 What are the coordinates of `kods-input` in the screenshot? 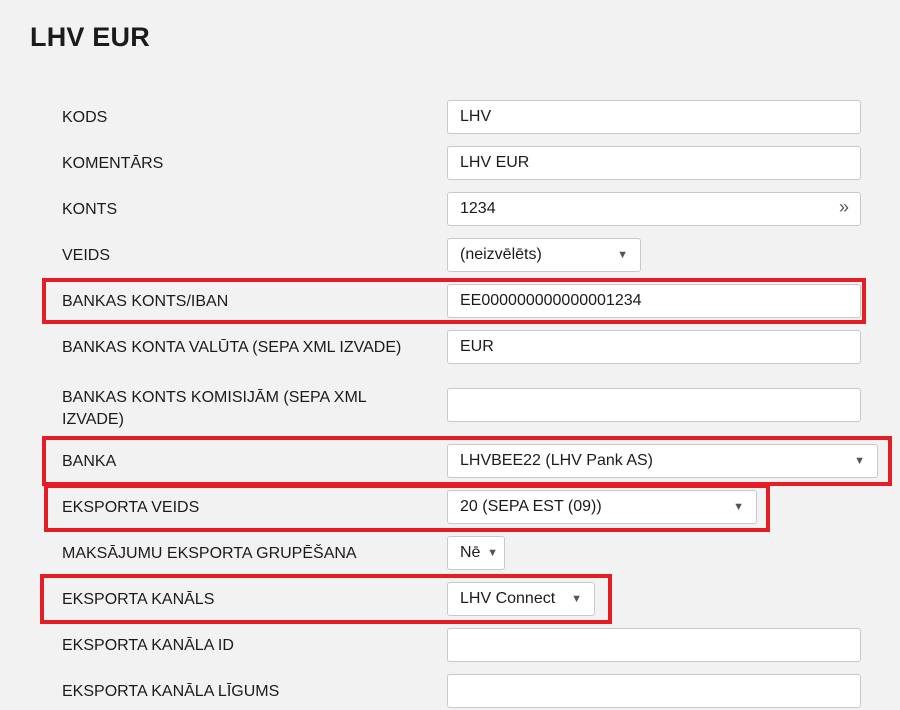 It's located at (654, 117).